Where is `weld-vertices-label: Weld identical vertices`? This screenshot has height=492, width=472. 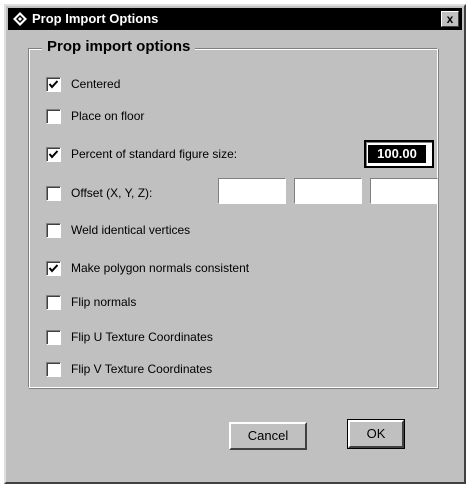 weld-vertices-label: Weld identical vertices is located at coordinates (131, 230).